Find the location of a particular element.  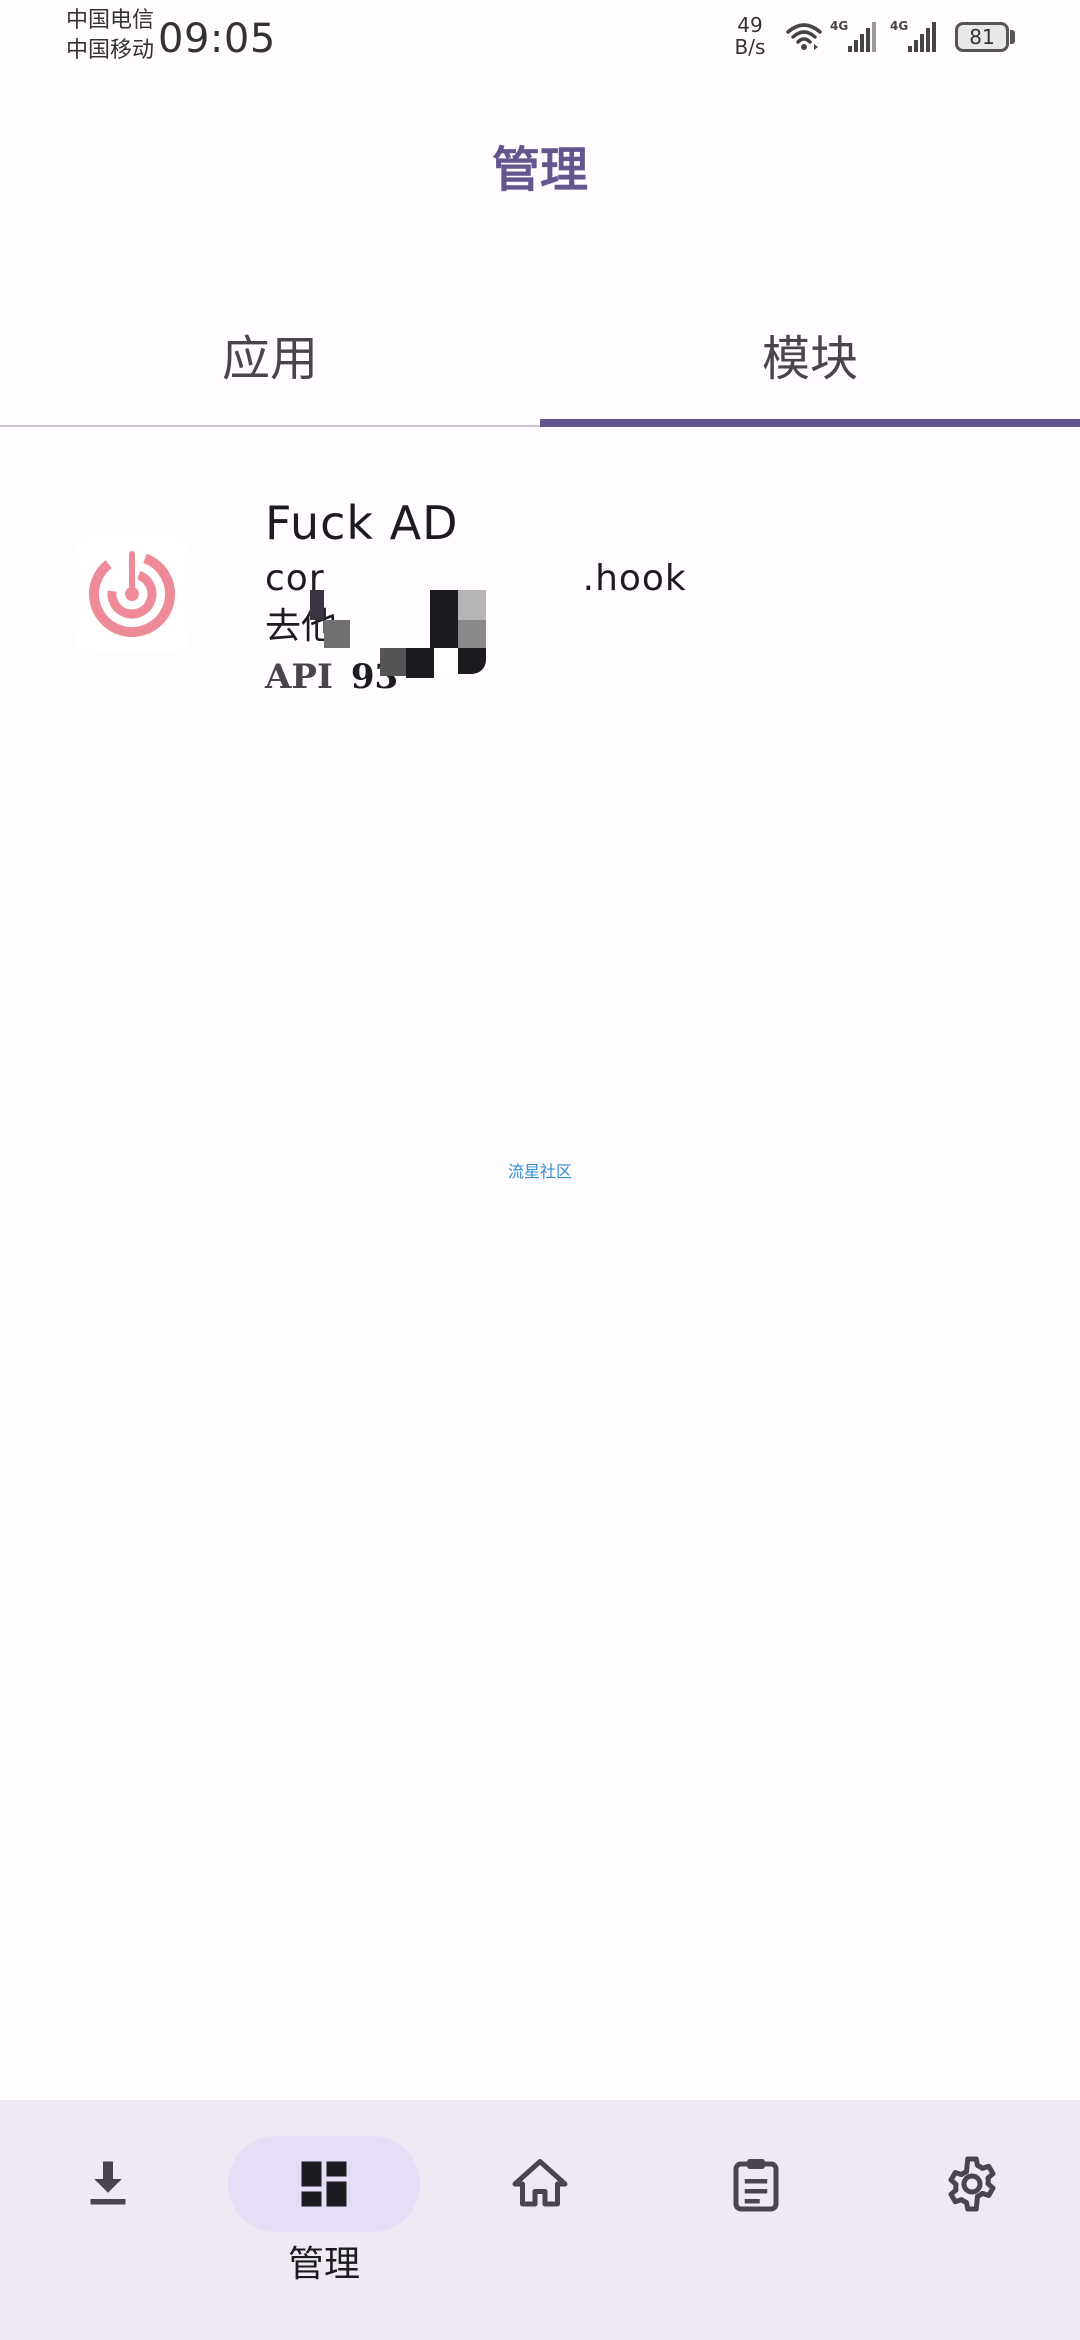

signal-1-label: 4G is located at coordinates (839, 26).